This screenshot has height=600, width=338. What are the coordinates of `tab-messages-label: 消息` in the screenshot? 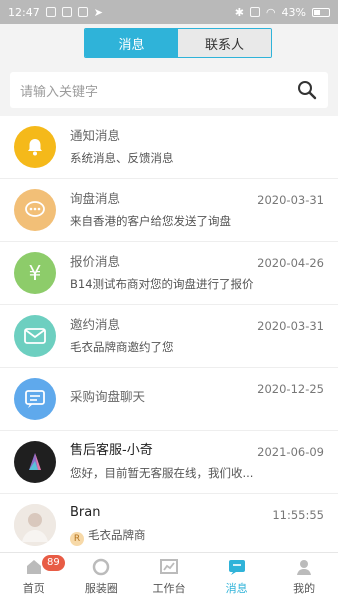 It's located at (236, 588).